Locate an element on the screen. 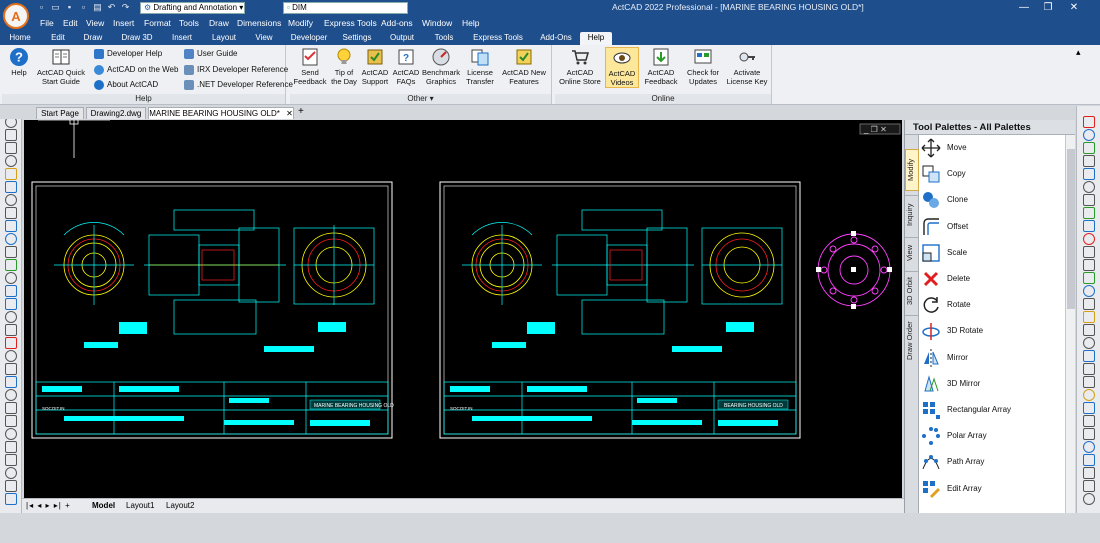  check-updates-button: Check for Updates is located at coordinates (703, 66).